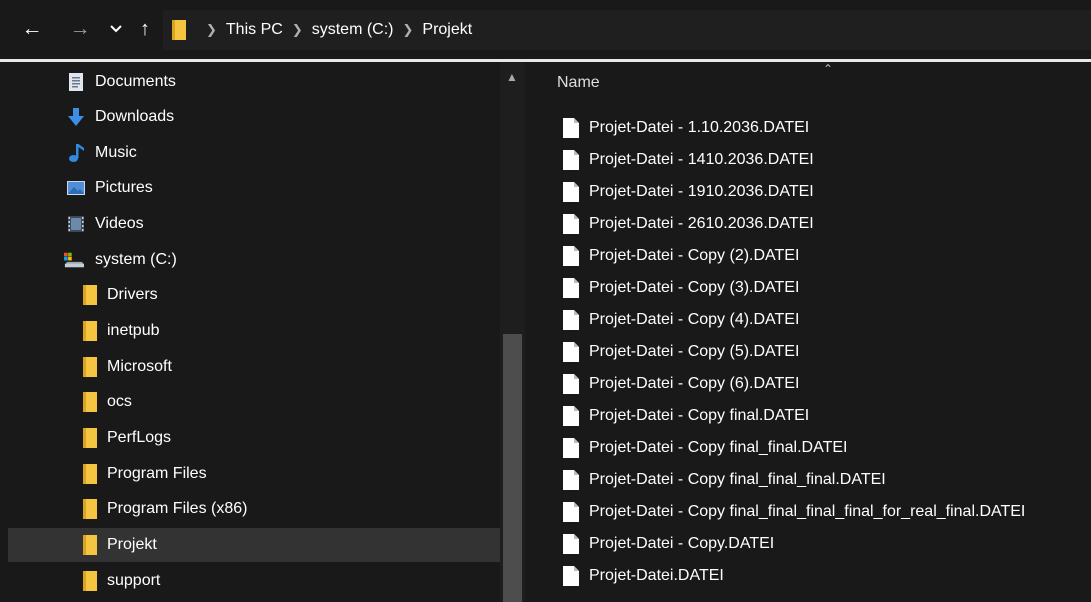 This screenshot has height=602, width=1091. Describe the element at coordinates (254, 188) in the screenshot. I see `sidebar-item-pictures: Pictures` at that location.